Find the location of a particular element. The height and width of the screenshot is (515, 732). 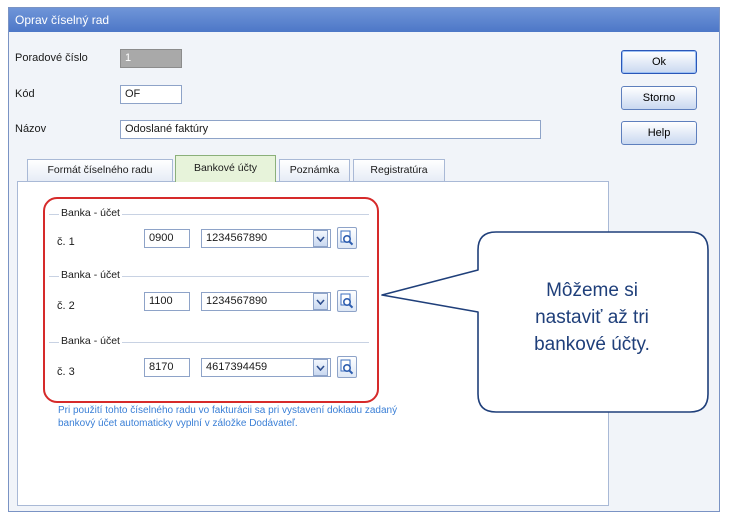

callout-text: Môžeme si nastaviť až tri bankové účty. is located at coordinates (592, 317).